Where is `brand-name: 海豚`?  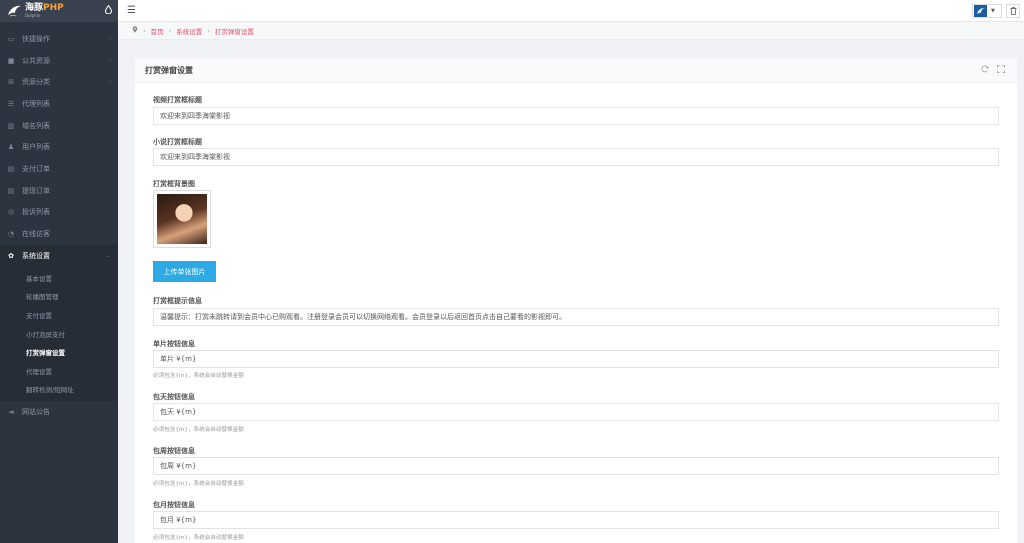
brand-name: 海豚 is located at coordinates (34, 8).